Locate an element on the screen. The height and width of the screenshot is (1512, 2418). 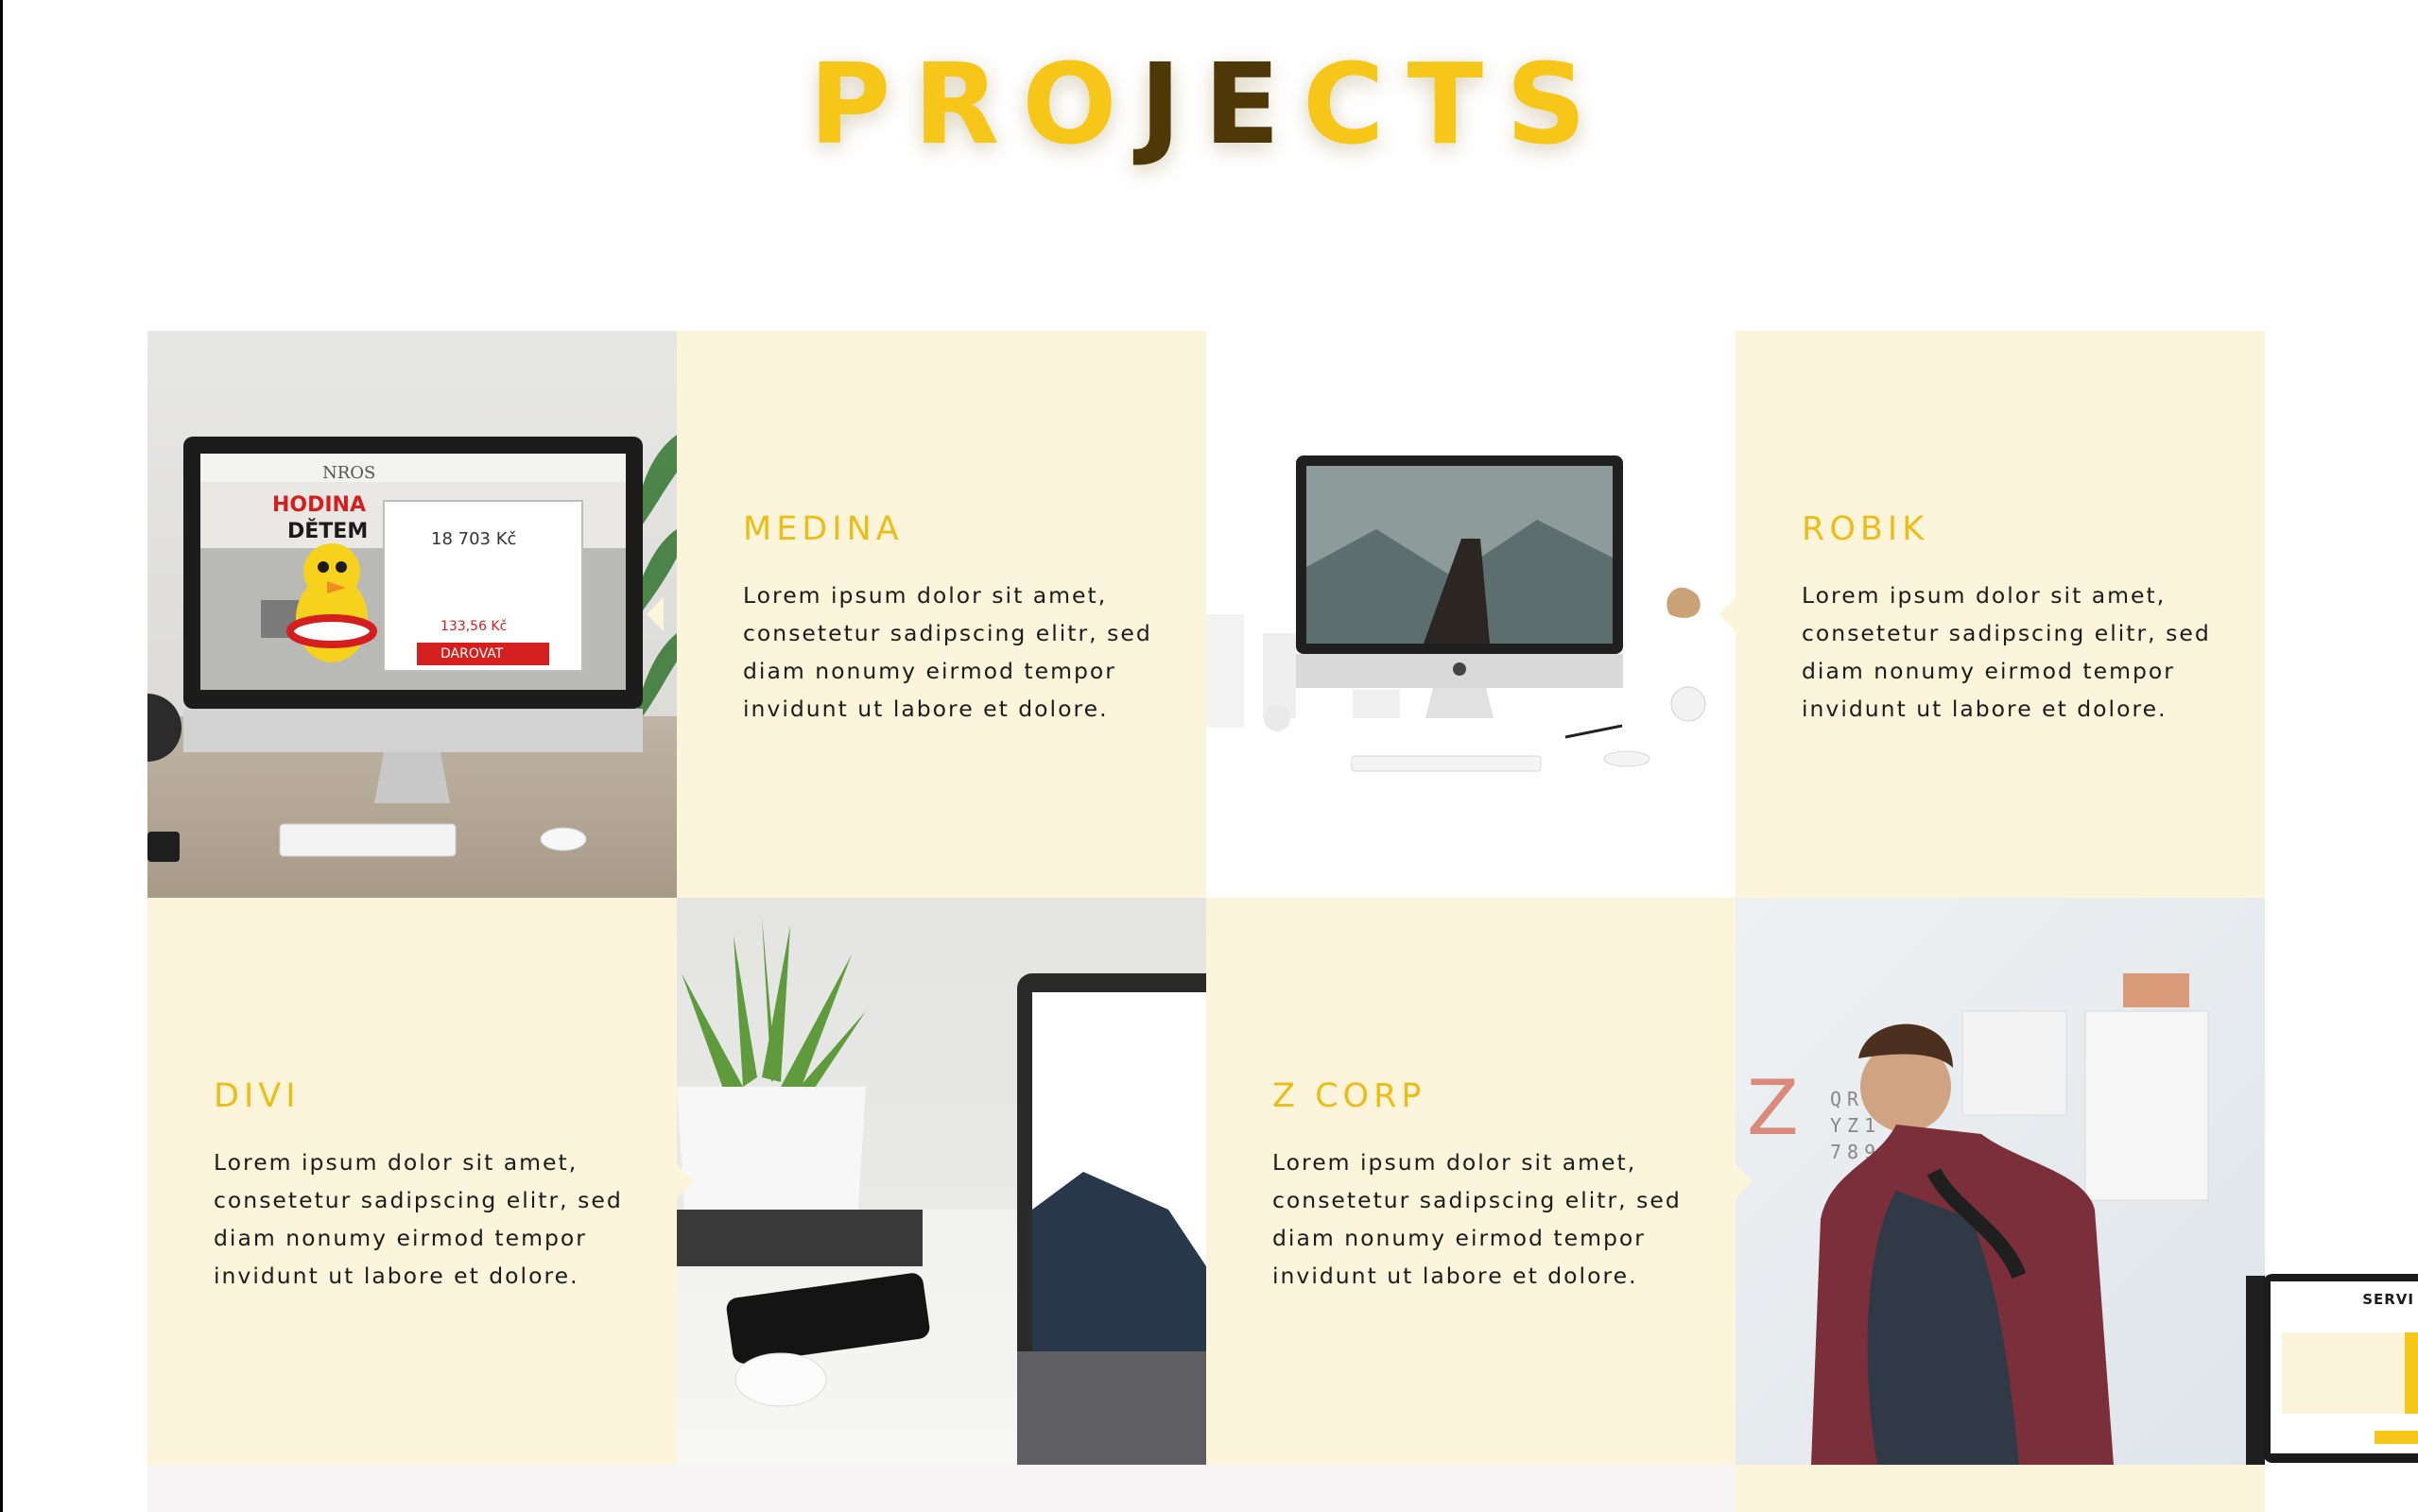
project-title: MEDINA is located at coordinates (951, 529).